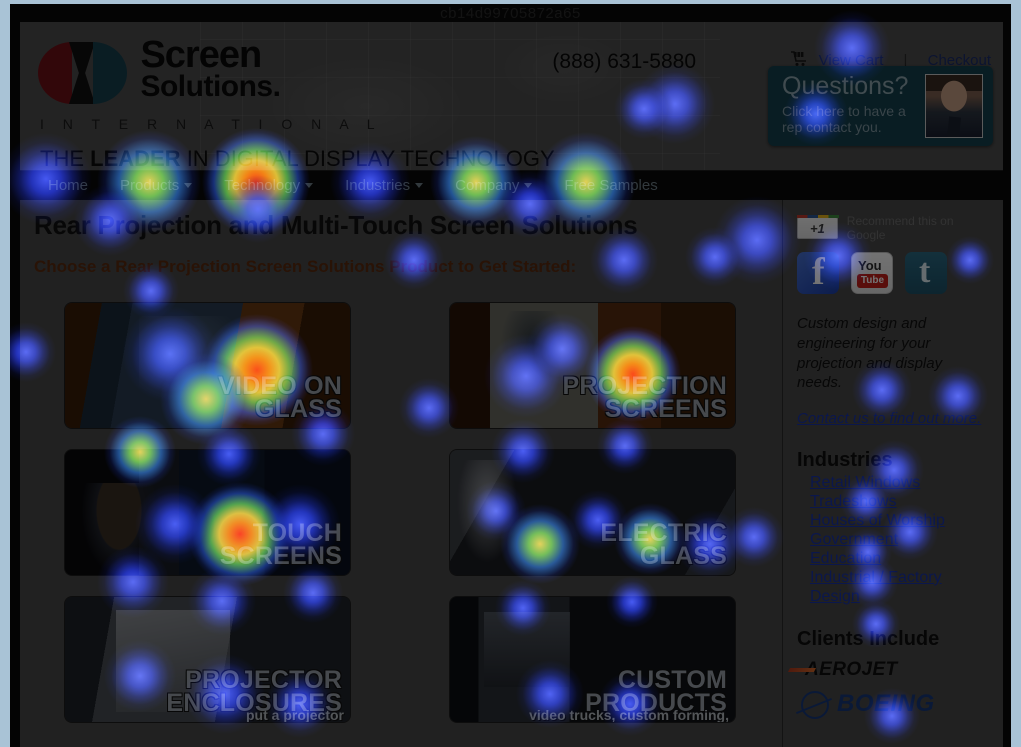 The height and width of the screenshot is (747, 1021). Describe the element at coordinates (900, 228) in the screenshot. I see `google-plusone-label: Recommend this on Google` at that location.